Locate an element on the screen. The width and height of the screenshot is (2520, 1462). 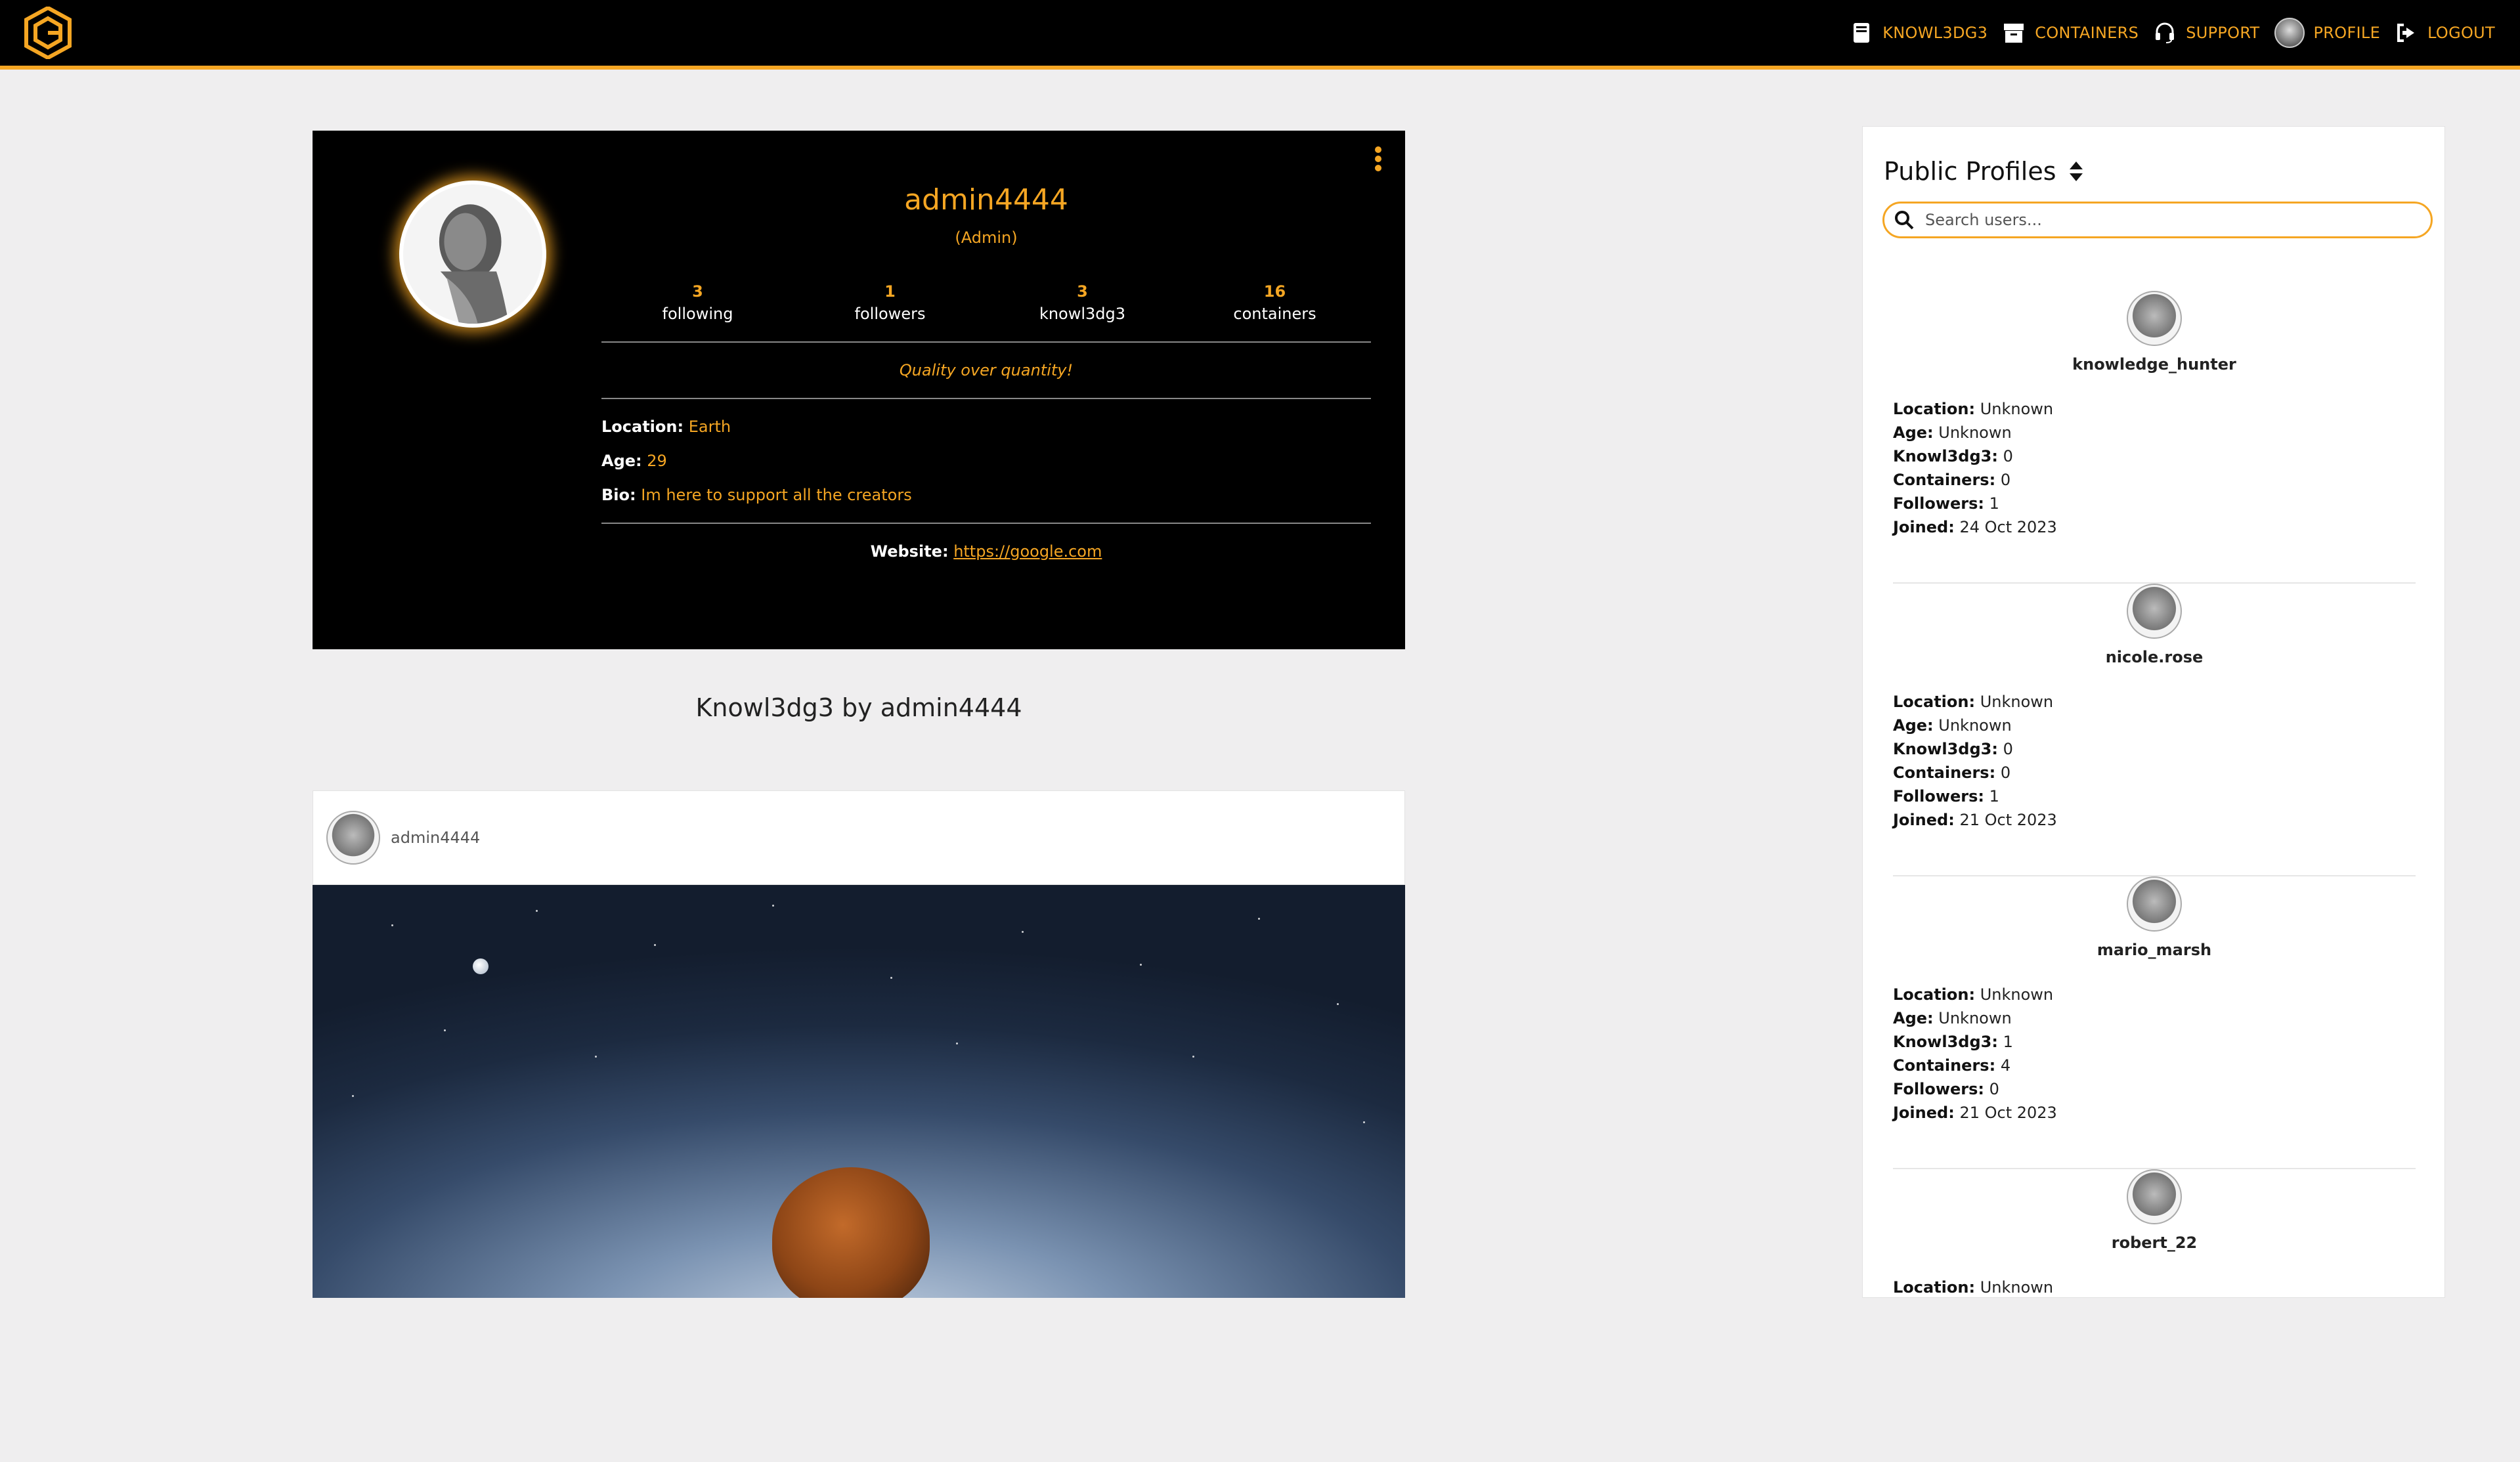
nav-support-label: SUPPORT is located at coordinates (2223, 33).